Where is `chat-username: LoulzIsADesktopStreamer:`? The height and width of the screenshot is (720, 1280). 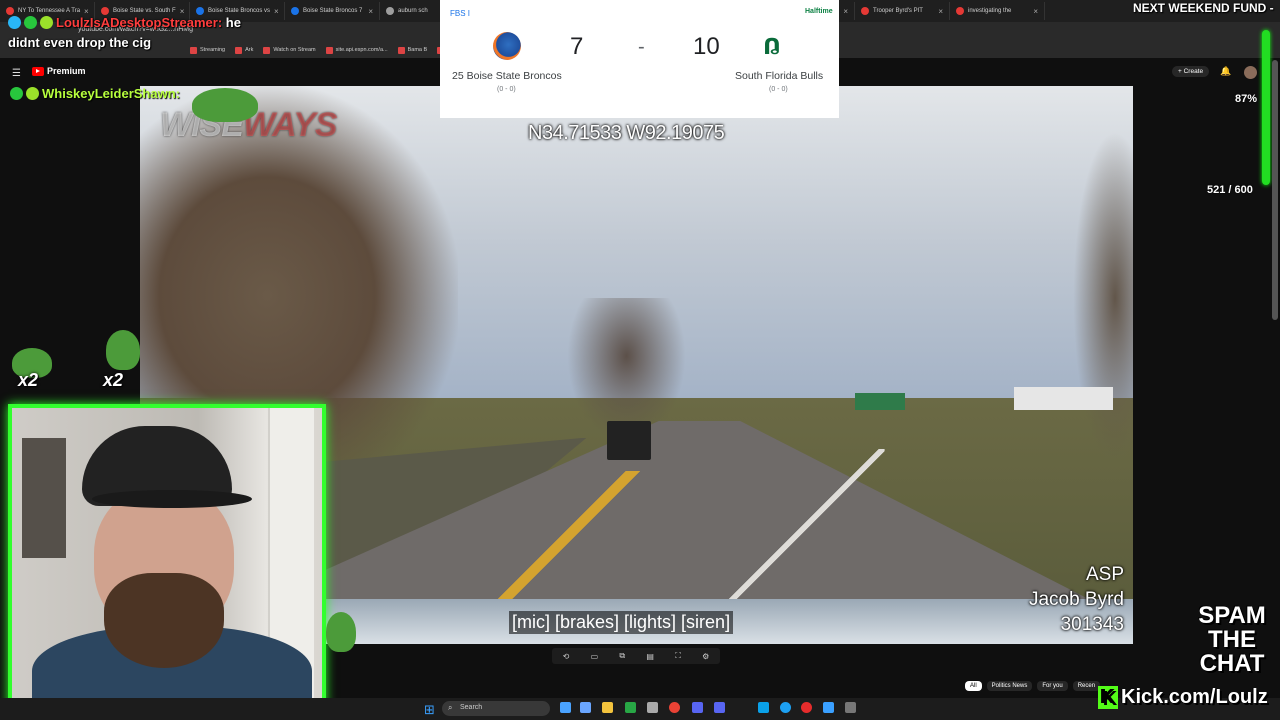
chat-username: LoulzIsADesktopStreamer: is located at coordinates (139, 22).